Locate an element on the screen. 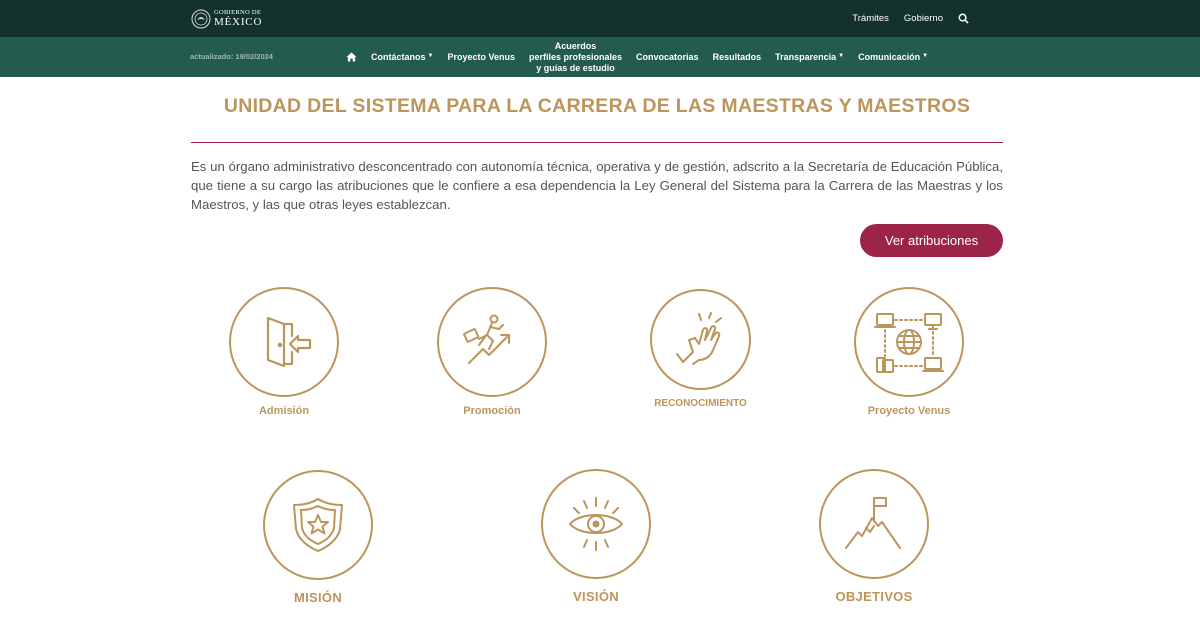 The width and height of the screenshot is (1200, 631). nav-home is located at coordinates (351, 57).